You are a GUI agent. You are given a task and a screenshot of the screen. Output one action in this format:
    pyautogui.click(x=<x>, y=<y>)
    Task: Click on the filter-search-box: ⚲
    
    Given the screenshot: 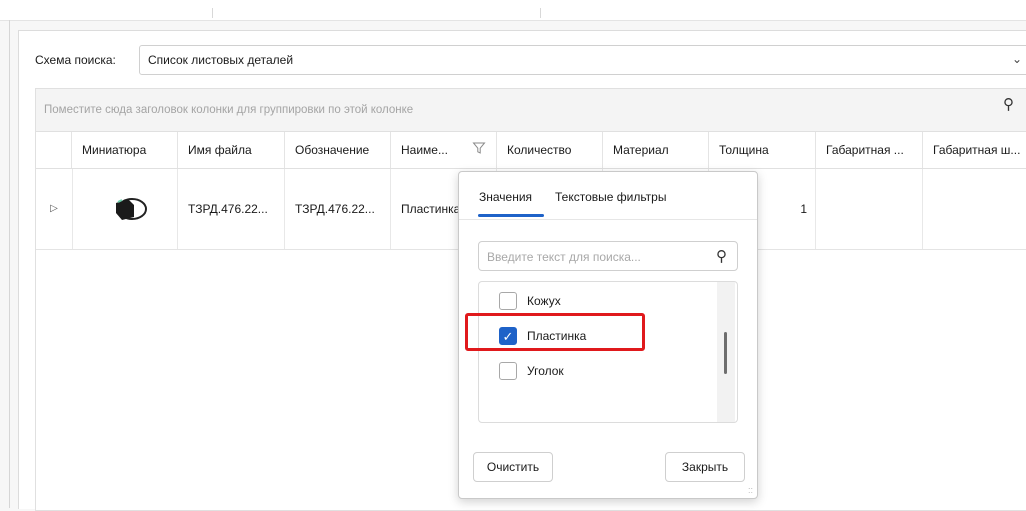 What is the action you would take?
    pyautogui.click(x=608, y=256)
    